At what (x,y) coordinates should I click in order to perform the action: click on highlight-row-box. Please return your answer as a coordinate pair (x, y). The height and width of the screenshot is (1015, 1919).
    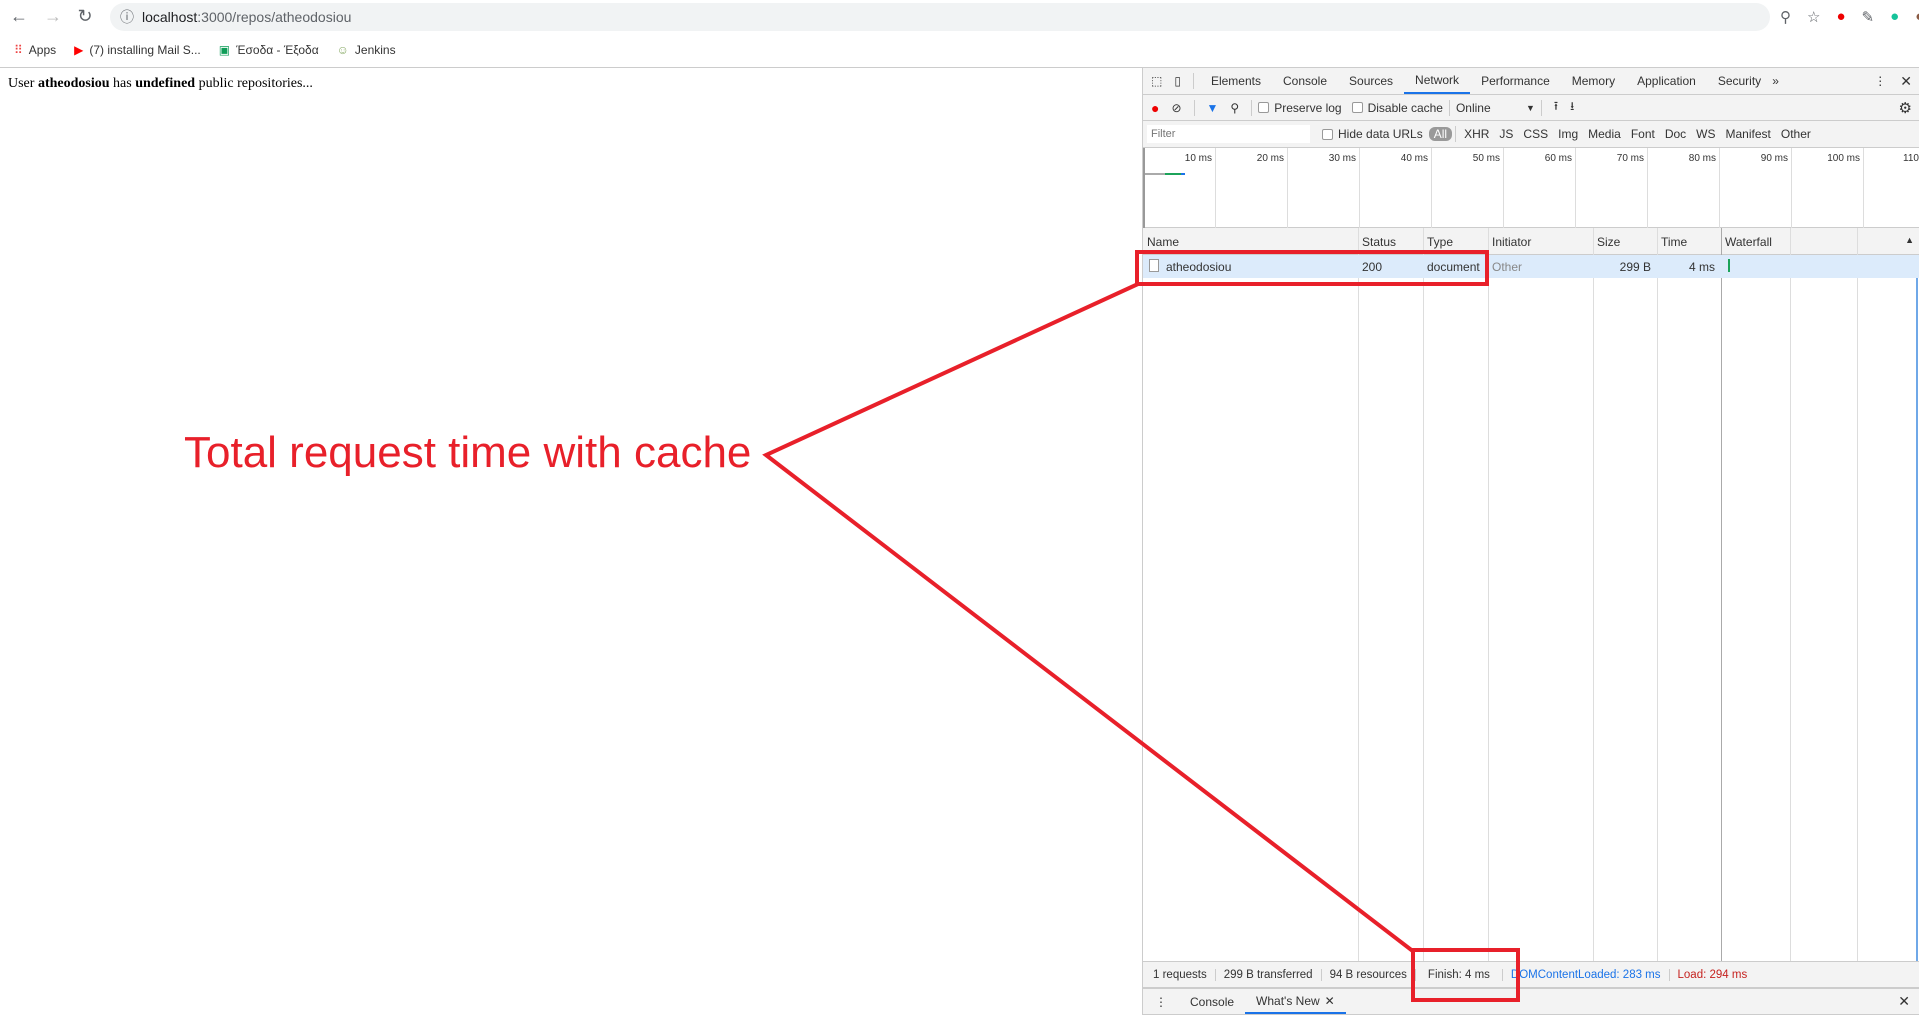
    Looking at the image, I should click on (1312, 268).